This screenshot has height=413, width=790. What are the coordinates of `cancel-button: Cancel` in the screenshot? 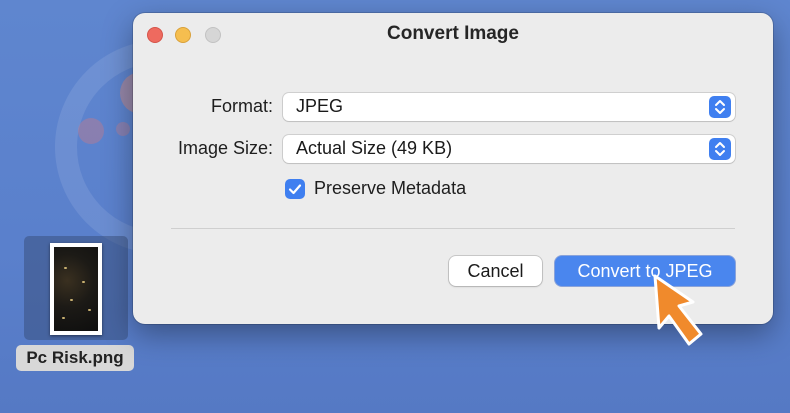 It's located at (495, 271).